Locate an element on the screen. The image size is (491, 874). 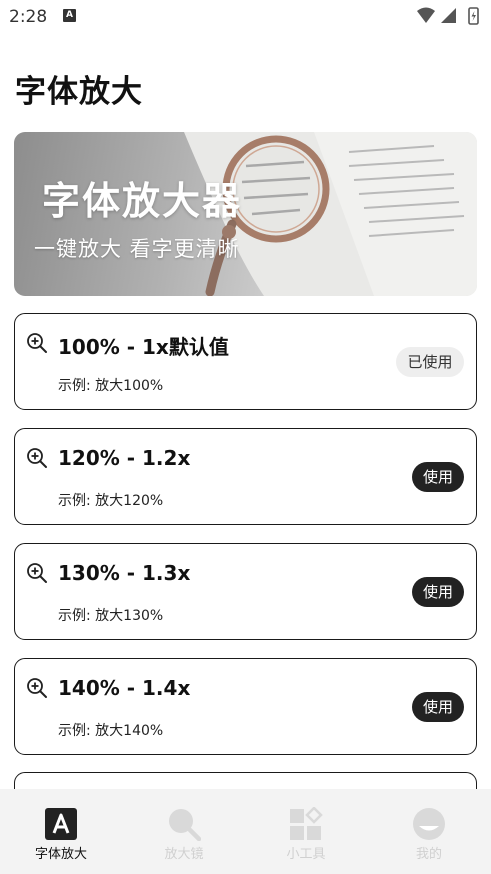
bottom-navigation: 字体放大 放大镜 小工具 我的 is located at coordinates (245, 831).